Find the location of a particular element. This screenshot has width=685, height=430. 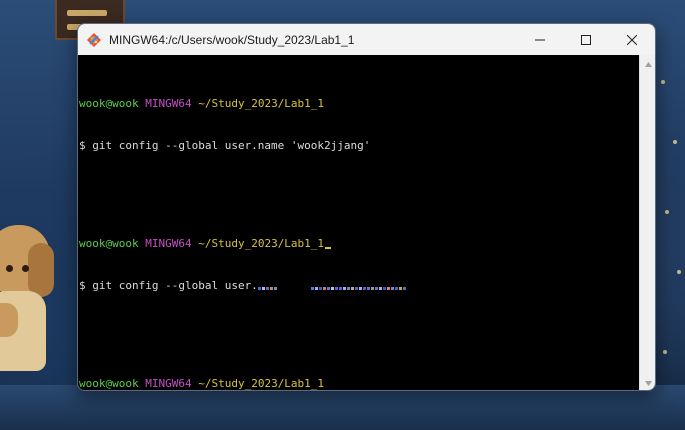

scroll-up-icon is located at coordinates (648, 64).